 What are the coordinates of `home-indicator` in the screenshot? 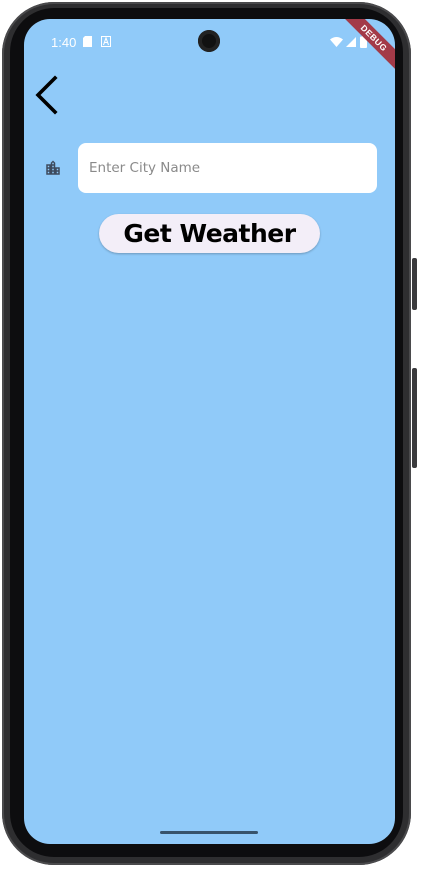 It's located at (209, 832).